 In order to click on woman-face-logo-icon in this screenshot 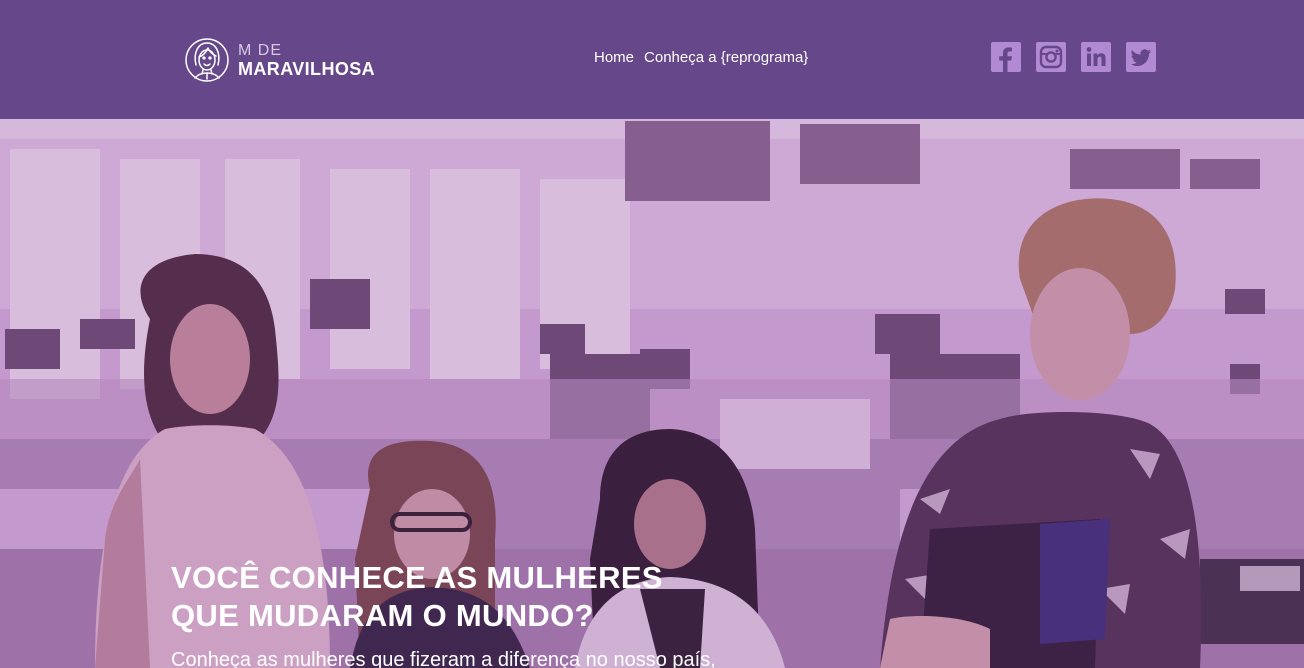, I will do `click(207, 60)`.